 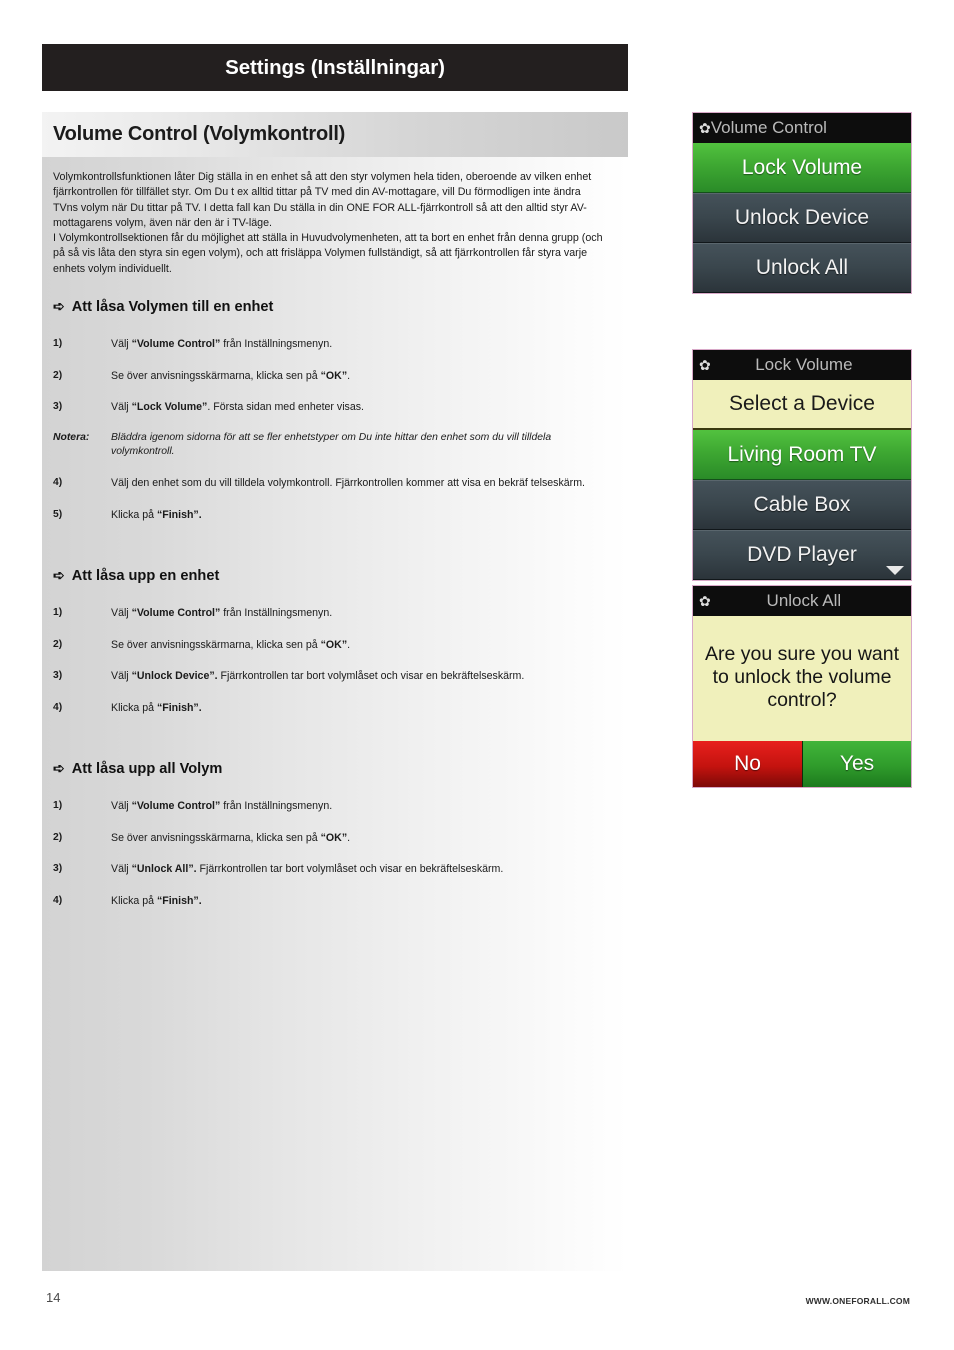 I want to click on screen2-row-cable-box: Cable Box, so click(x=802, y=505).